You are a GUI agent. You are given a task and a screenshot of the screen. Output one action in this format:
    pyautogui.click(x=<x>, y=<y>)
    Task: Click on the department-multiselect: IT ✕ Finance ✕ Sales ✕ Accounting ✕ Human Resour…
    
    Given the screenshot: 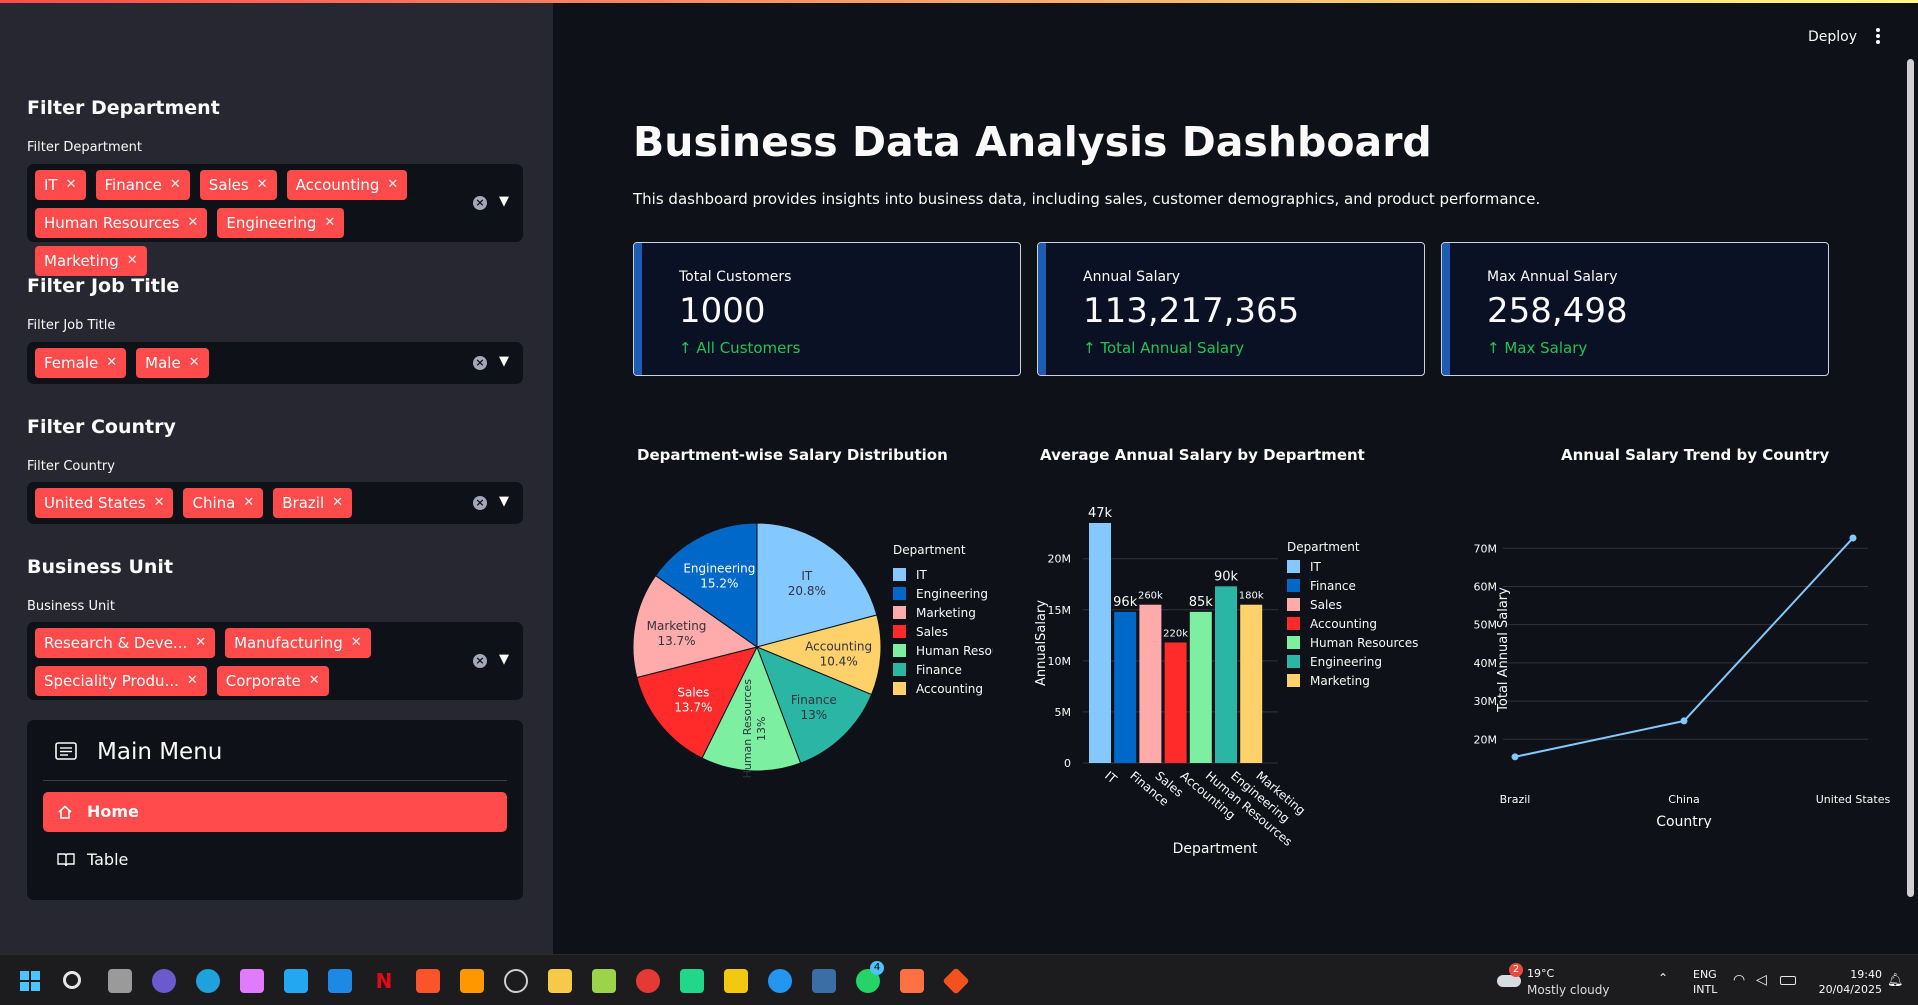 What is the action you would take?
    pyautogui.click(x=275, y=220)
    